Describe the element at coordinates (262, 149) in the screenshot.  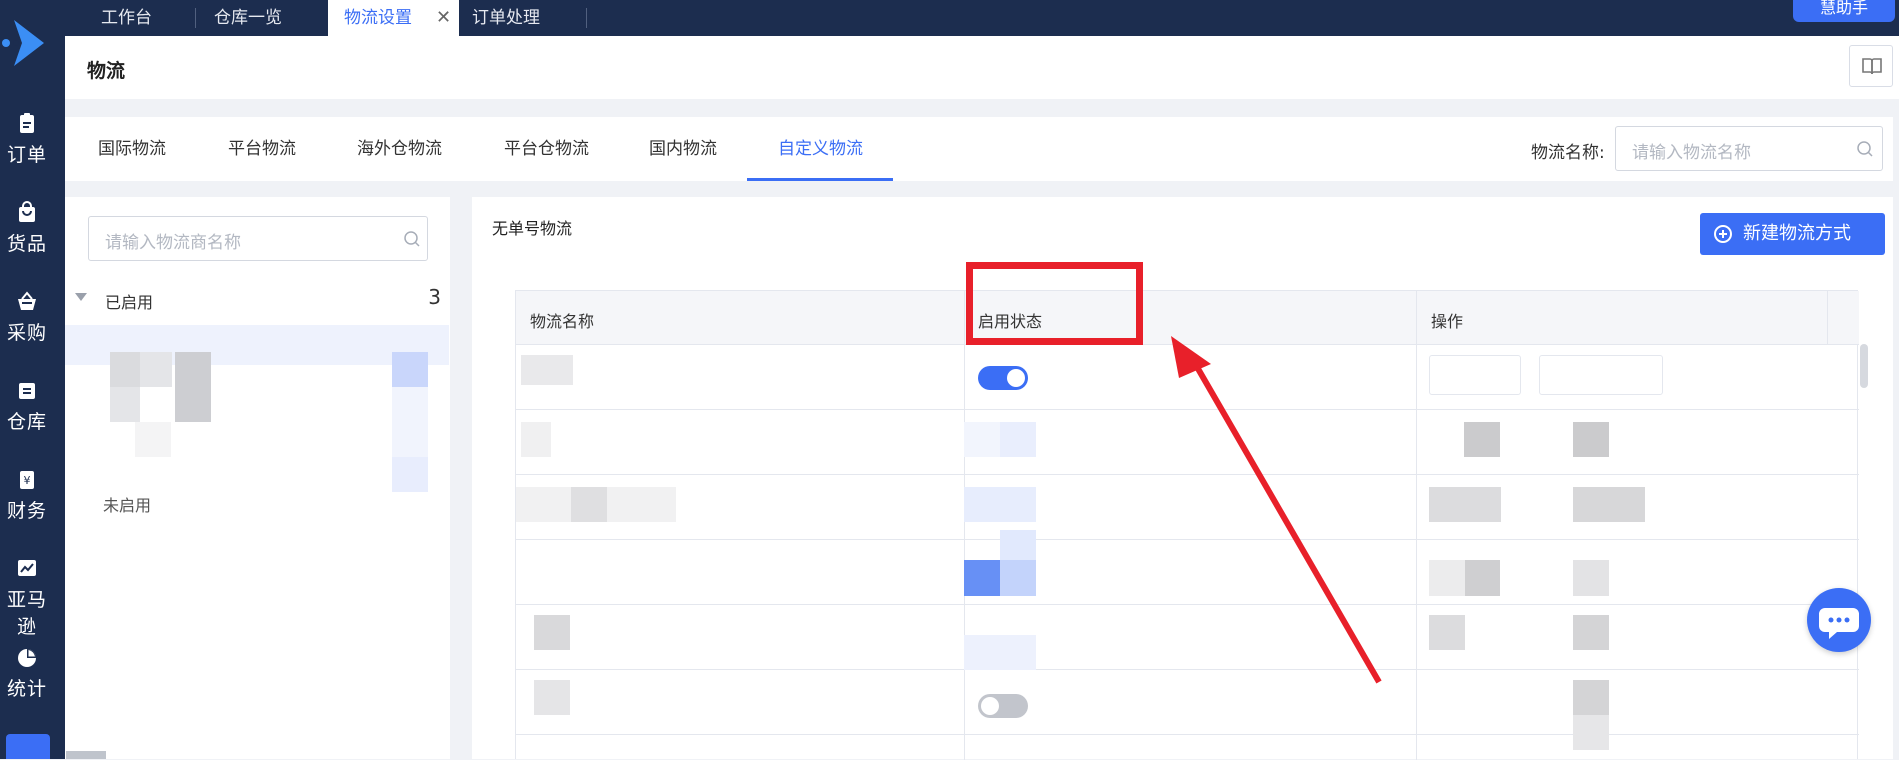
I see `subtab-platform: 平台物流` at that location.